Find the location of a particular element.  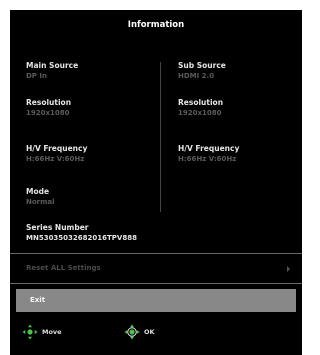

reset-all-settings-label: Reset ALL Settings is located at coordinates (63, 268).